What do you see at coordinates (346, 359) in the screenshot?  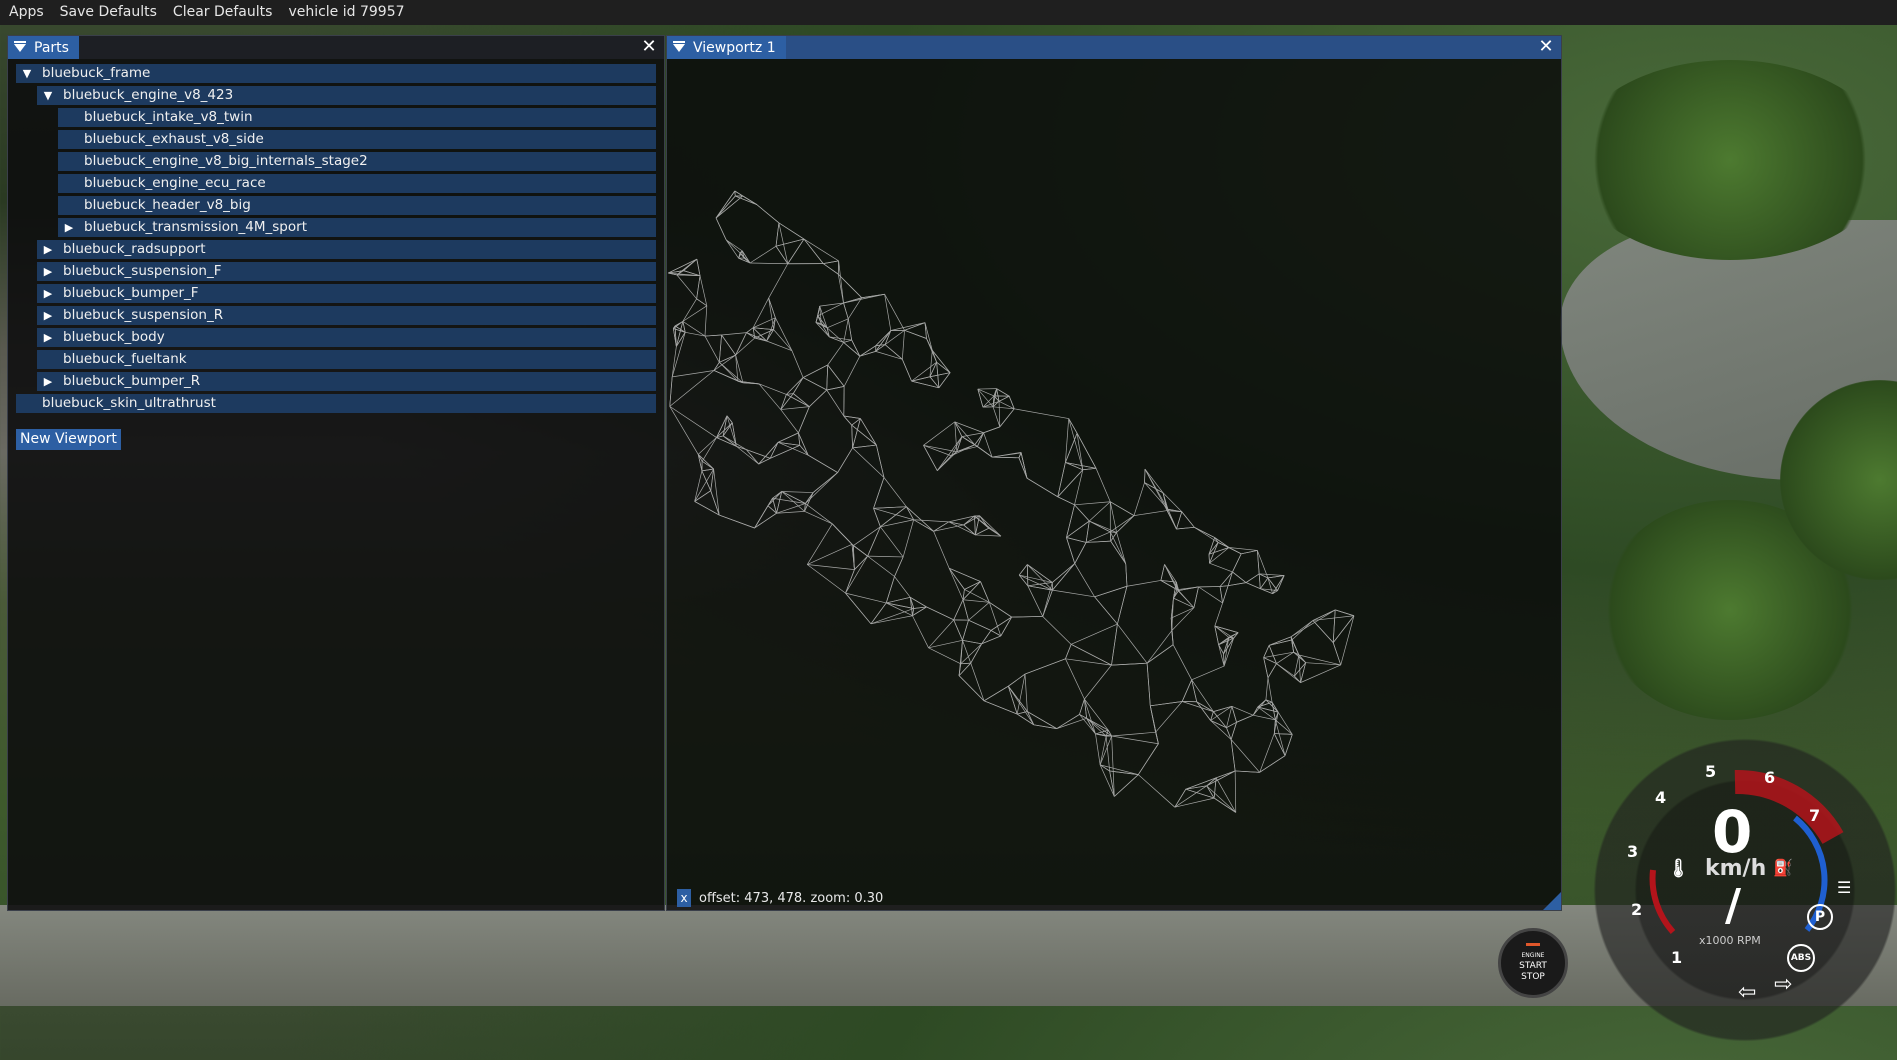 I see `tree-row: bluebuck_fueltank` at bounding box center [346, 359].